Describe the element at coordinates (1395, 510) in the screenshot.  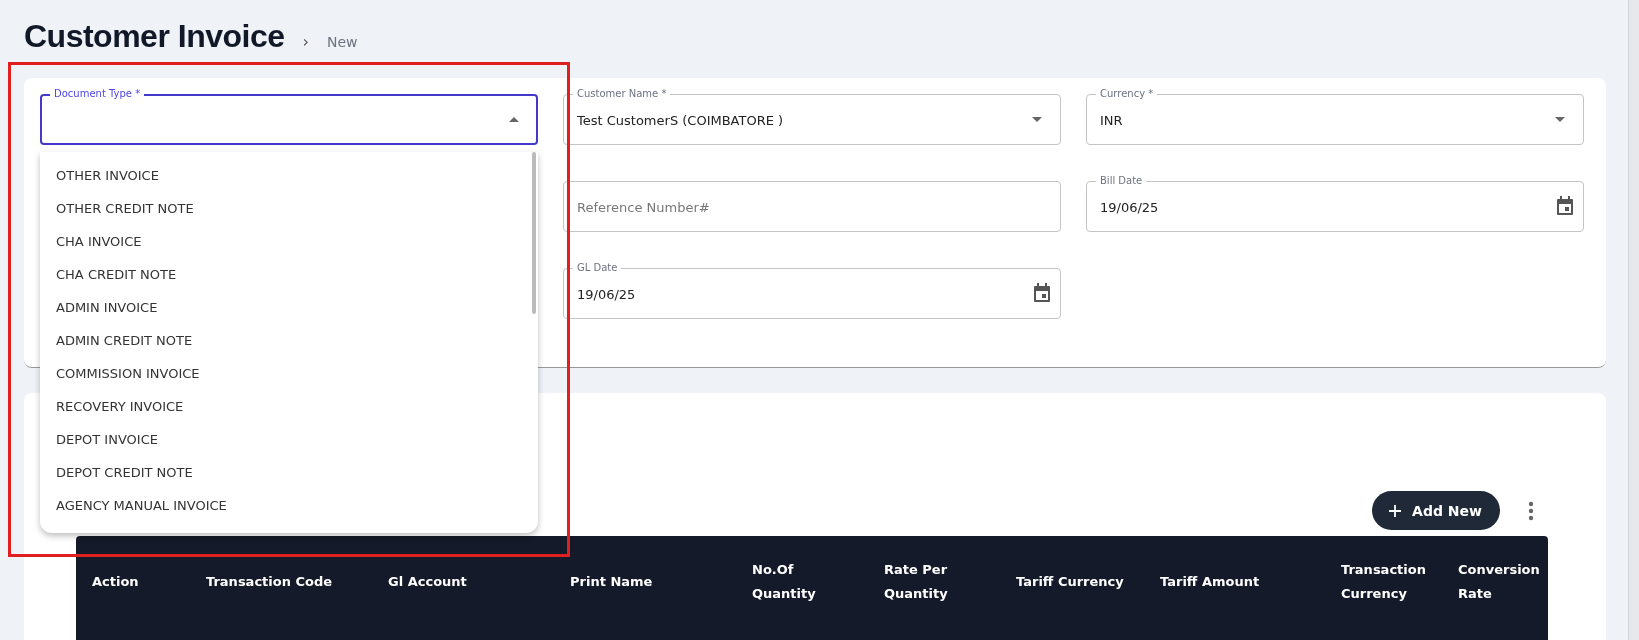
I see `plus-icon` at that location.